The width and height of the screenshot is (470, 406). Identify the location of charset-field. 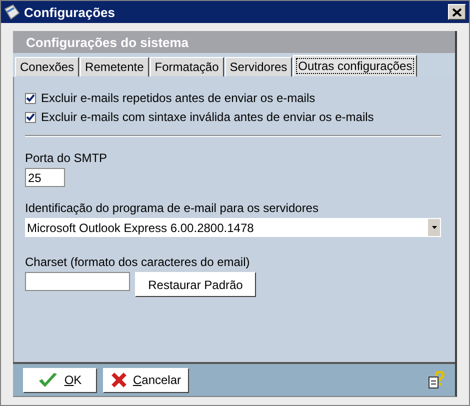
(77, 281).